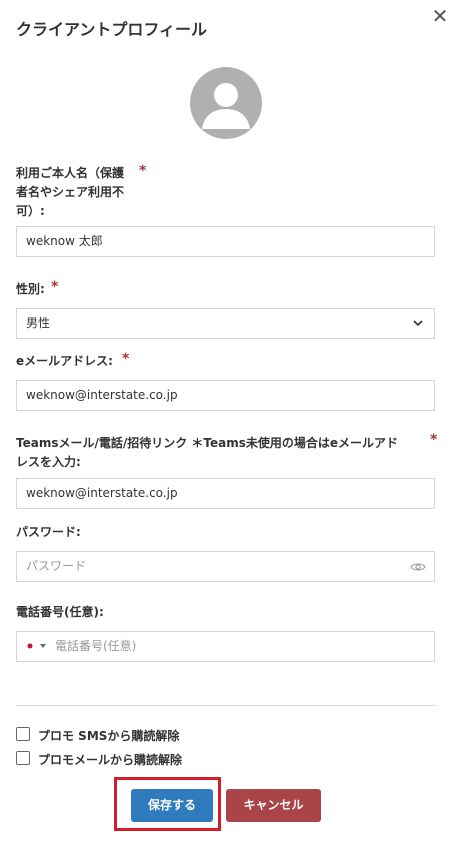 The width and height of the screenshot is (451, 843). What do you see at coordinates (60, 612) in the screenshot?
I see `phone-label: 電話番号(任意):` at bounding box center [60, 612].